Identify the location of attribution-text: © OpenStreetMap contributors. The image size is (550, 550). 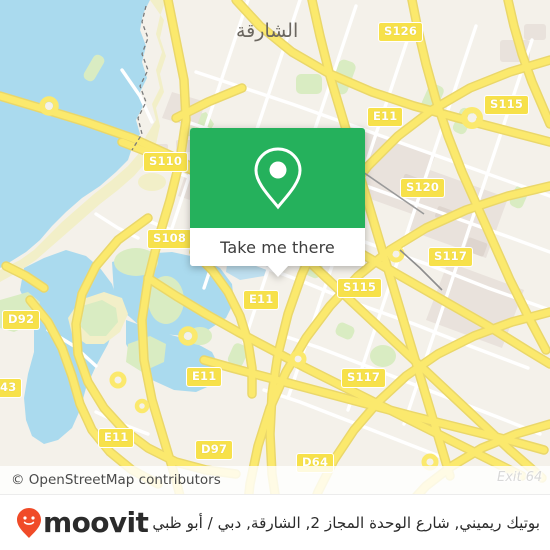
(116, 480).